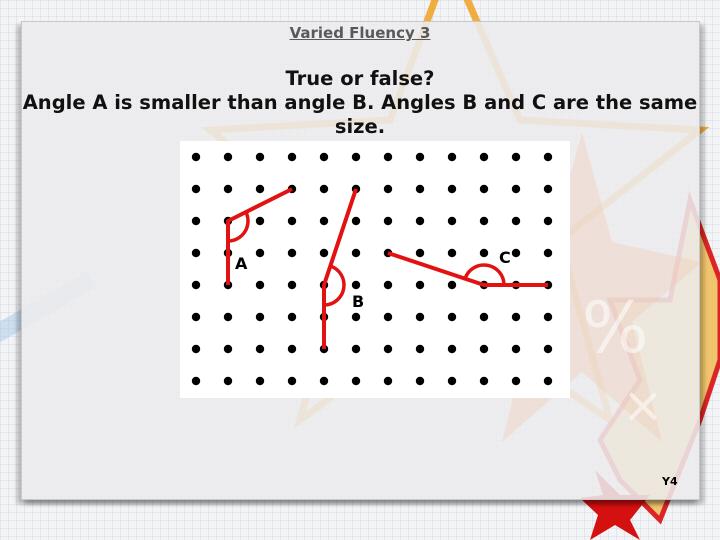 The width and height of the screenshot is (720, 540). I want to click on angle-c-arms, so click(467, 269).